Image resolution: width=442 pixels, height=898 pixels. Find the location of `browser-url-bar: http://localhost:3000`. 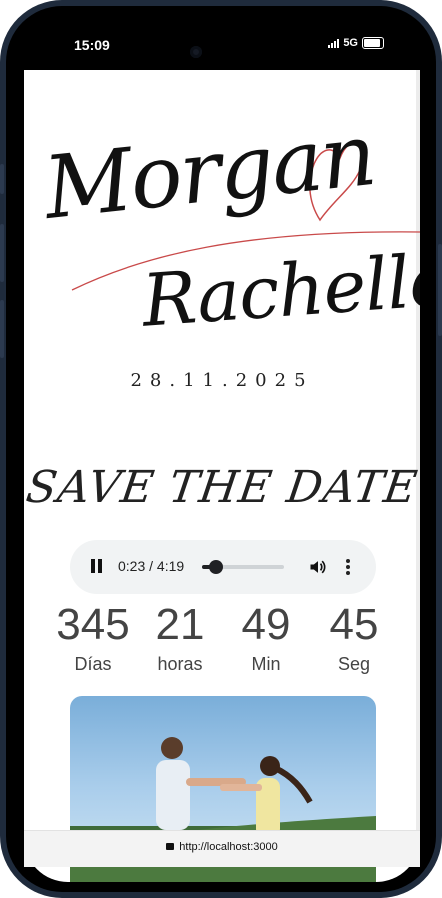

browser-url-bar: http://localhost:3000 is located at coordinates (222, 848).